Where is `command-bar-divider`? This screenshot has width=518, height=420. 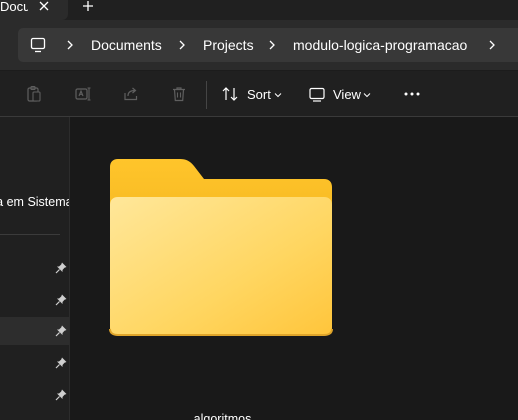 command-bar-divider is located at coordinates (206, 95).